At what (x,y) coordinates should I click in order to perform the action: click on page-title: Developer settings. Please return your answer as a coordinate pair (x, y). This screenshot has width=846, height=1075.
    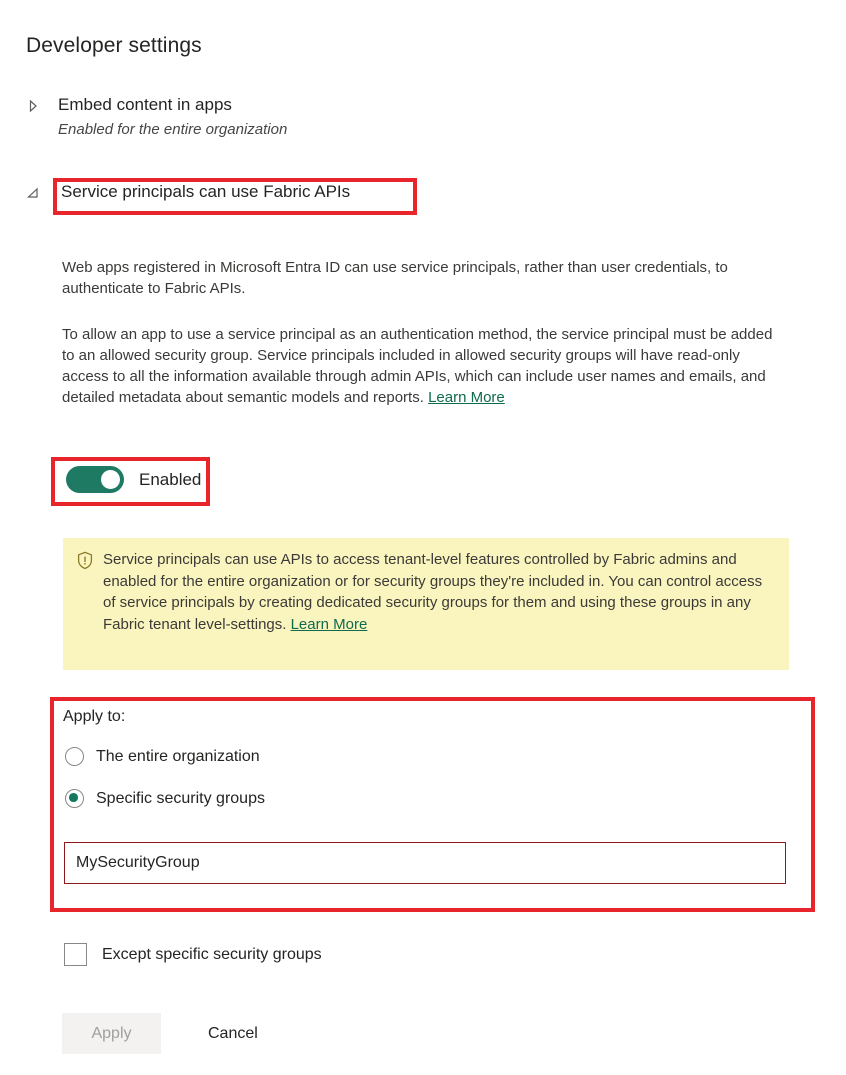
    Looking at the image, I should click on (114, 45).